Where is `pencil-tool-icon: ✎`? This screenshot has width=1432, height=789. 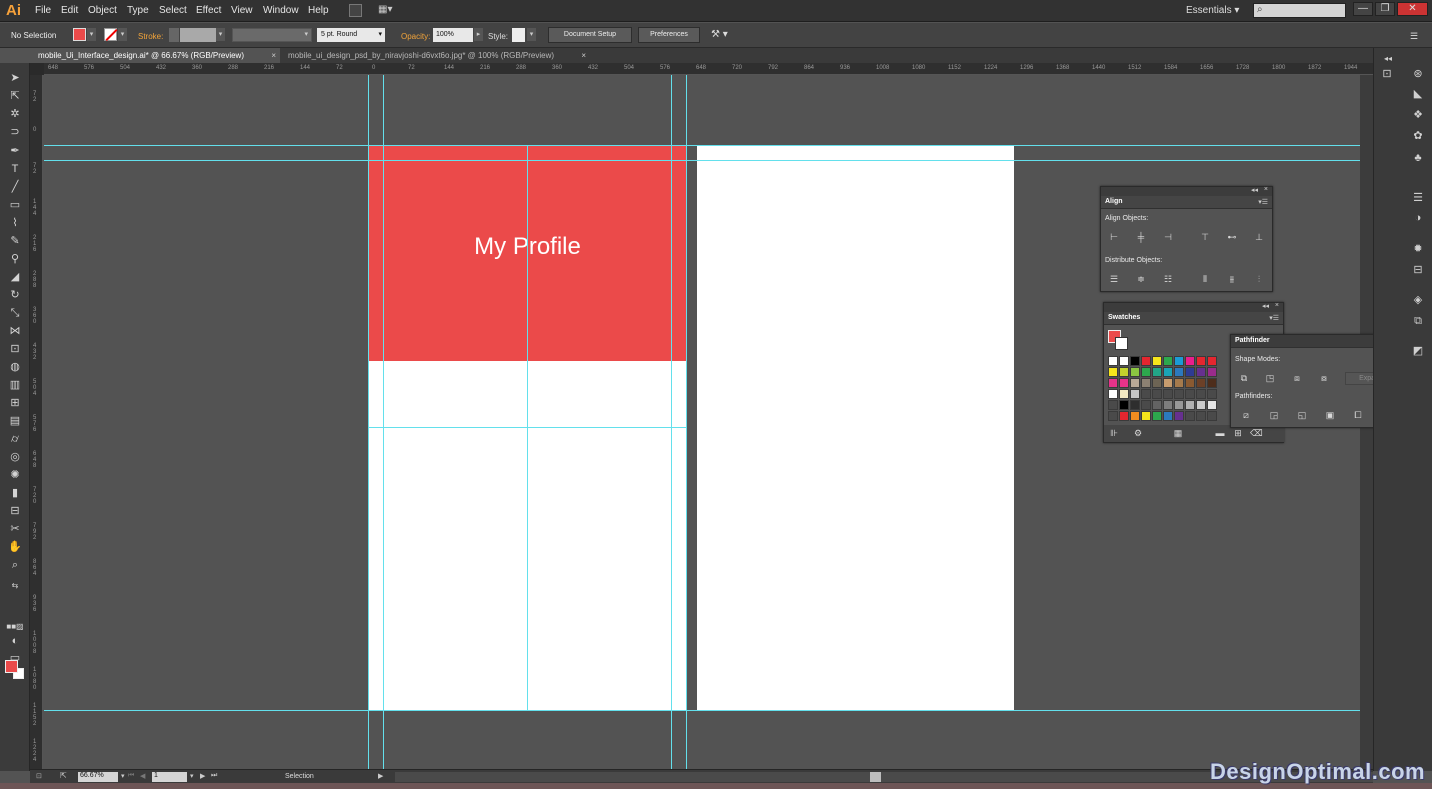
pencil-tool-icon: ✎ is located at coordinates (15, 241).